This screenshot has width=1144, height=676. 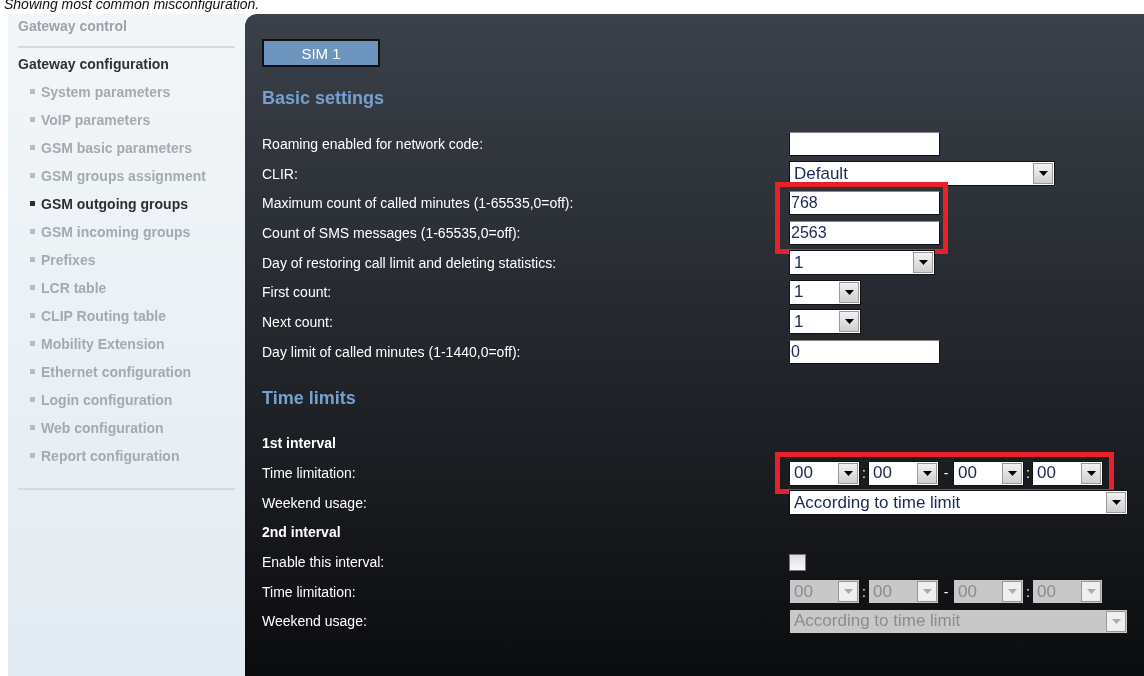 What do you see at coordinates (124, 344) in the screenshot?
I see `sidebar-item: Mobility Extension` at bounding box center [124, 344].